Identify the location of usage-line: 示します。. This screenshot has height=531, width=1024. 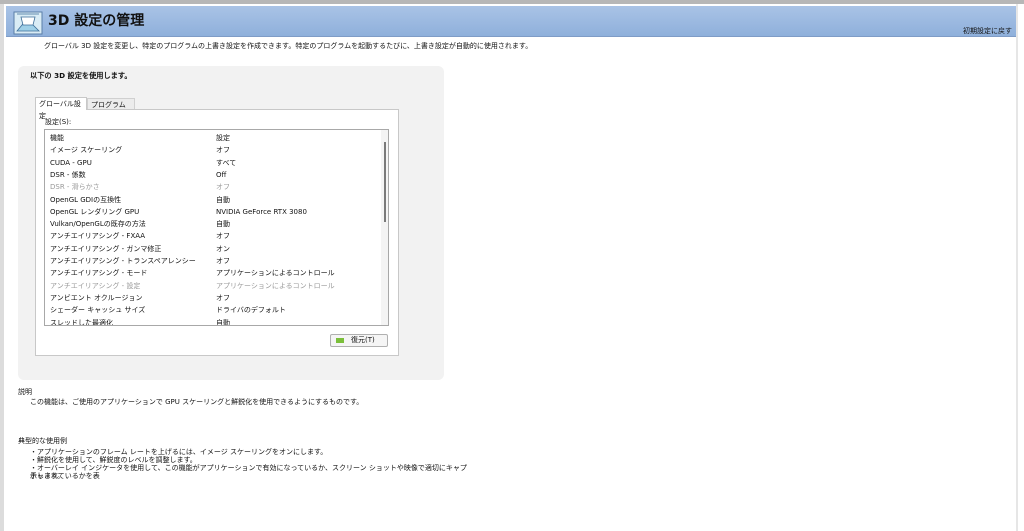
(47, 476).